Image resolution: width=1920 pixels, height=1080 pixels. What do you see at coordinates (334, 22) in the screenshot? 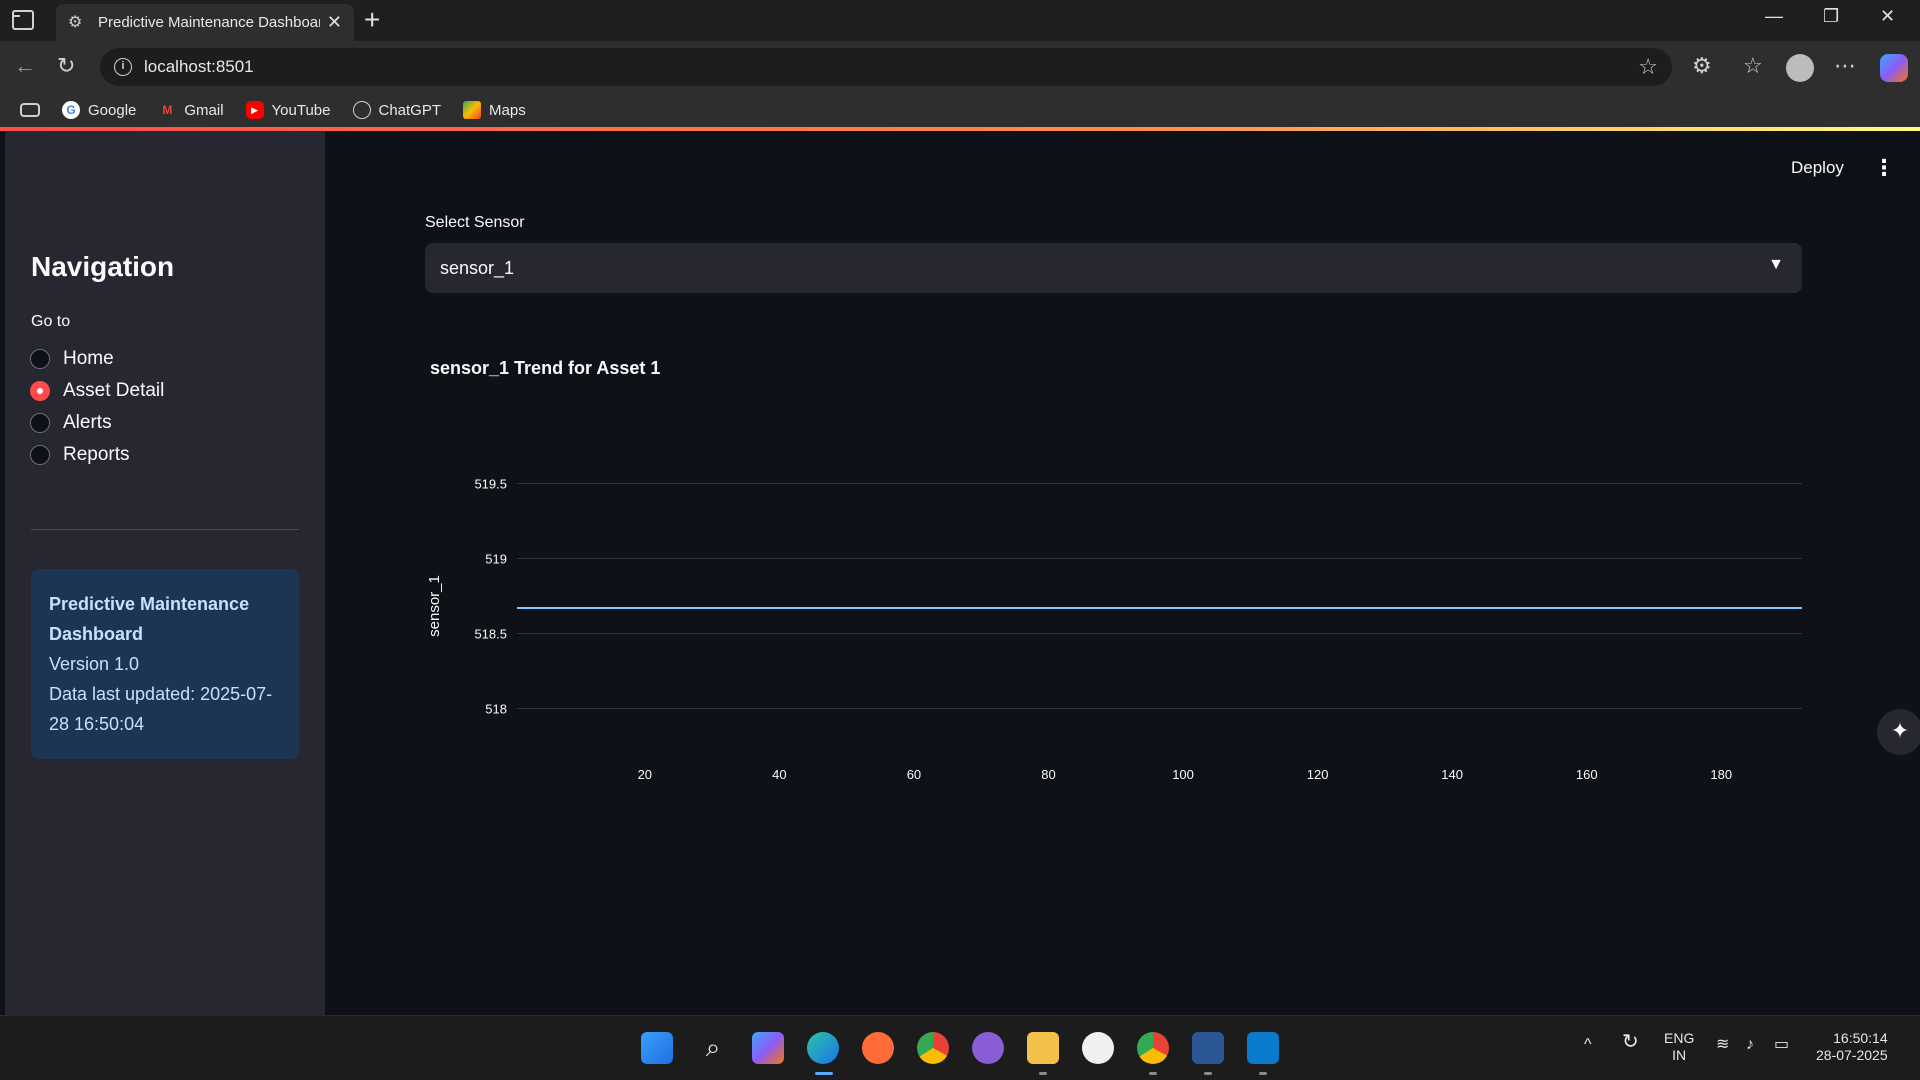
I see `close-icon: ✕` at bounding box center [334, 22].